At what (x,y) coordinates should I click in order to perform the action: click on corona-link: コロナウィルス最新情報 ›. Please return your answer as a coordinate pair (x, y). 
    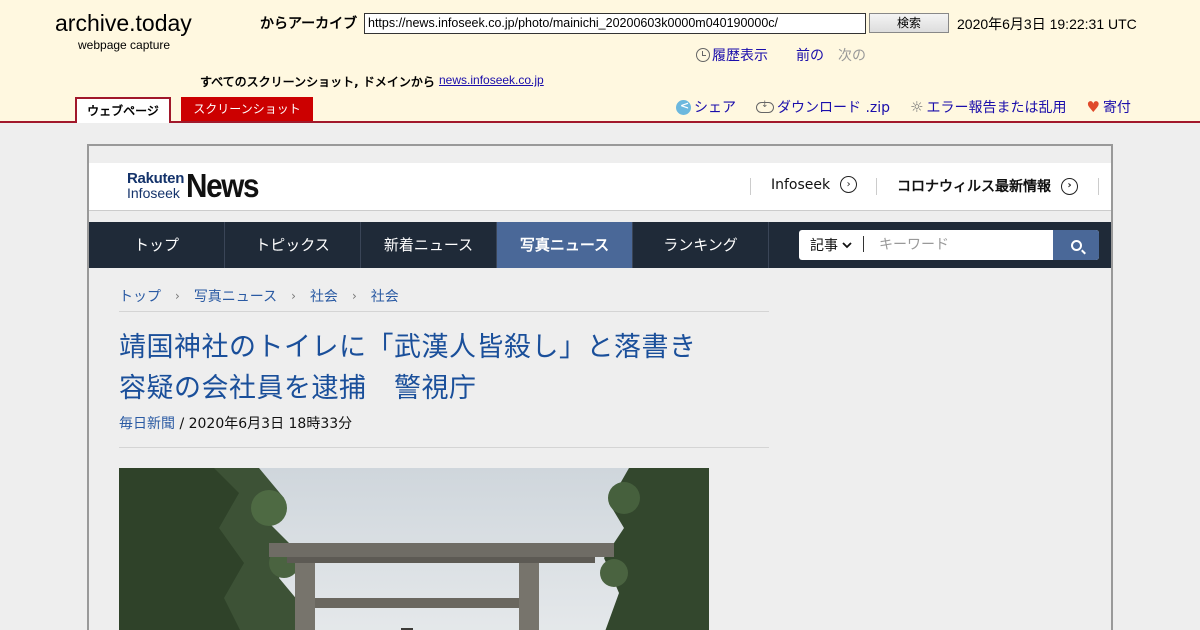
    Looking at the image, I should click on (987, 186).